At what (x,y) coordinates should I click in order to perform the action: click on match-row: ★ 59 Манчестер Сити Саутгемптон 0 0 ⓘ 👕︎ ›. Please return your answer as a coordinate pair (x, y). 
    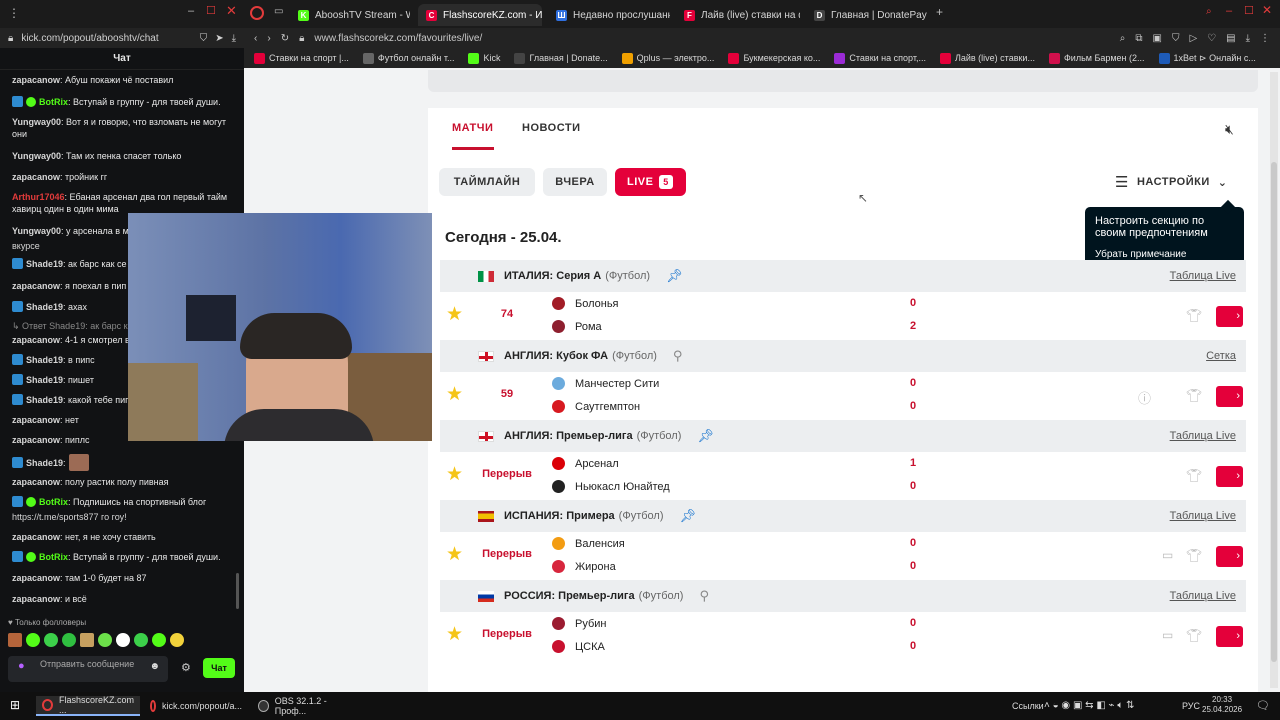
    Looking at the image, I should click on (843, 396).